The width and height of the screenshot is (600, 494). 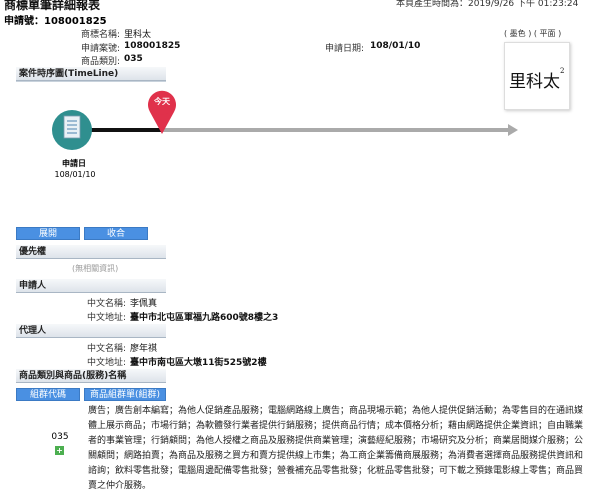 I want to click on agent-address-value: 臺中市南屯區大墩11街525號2樓, so click(x=198, y=363).